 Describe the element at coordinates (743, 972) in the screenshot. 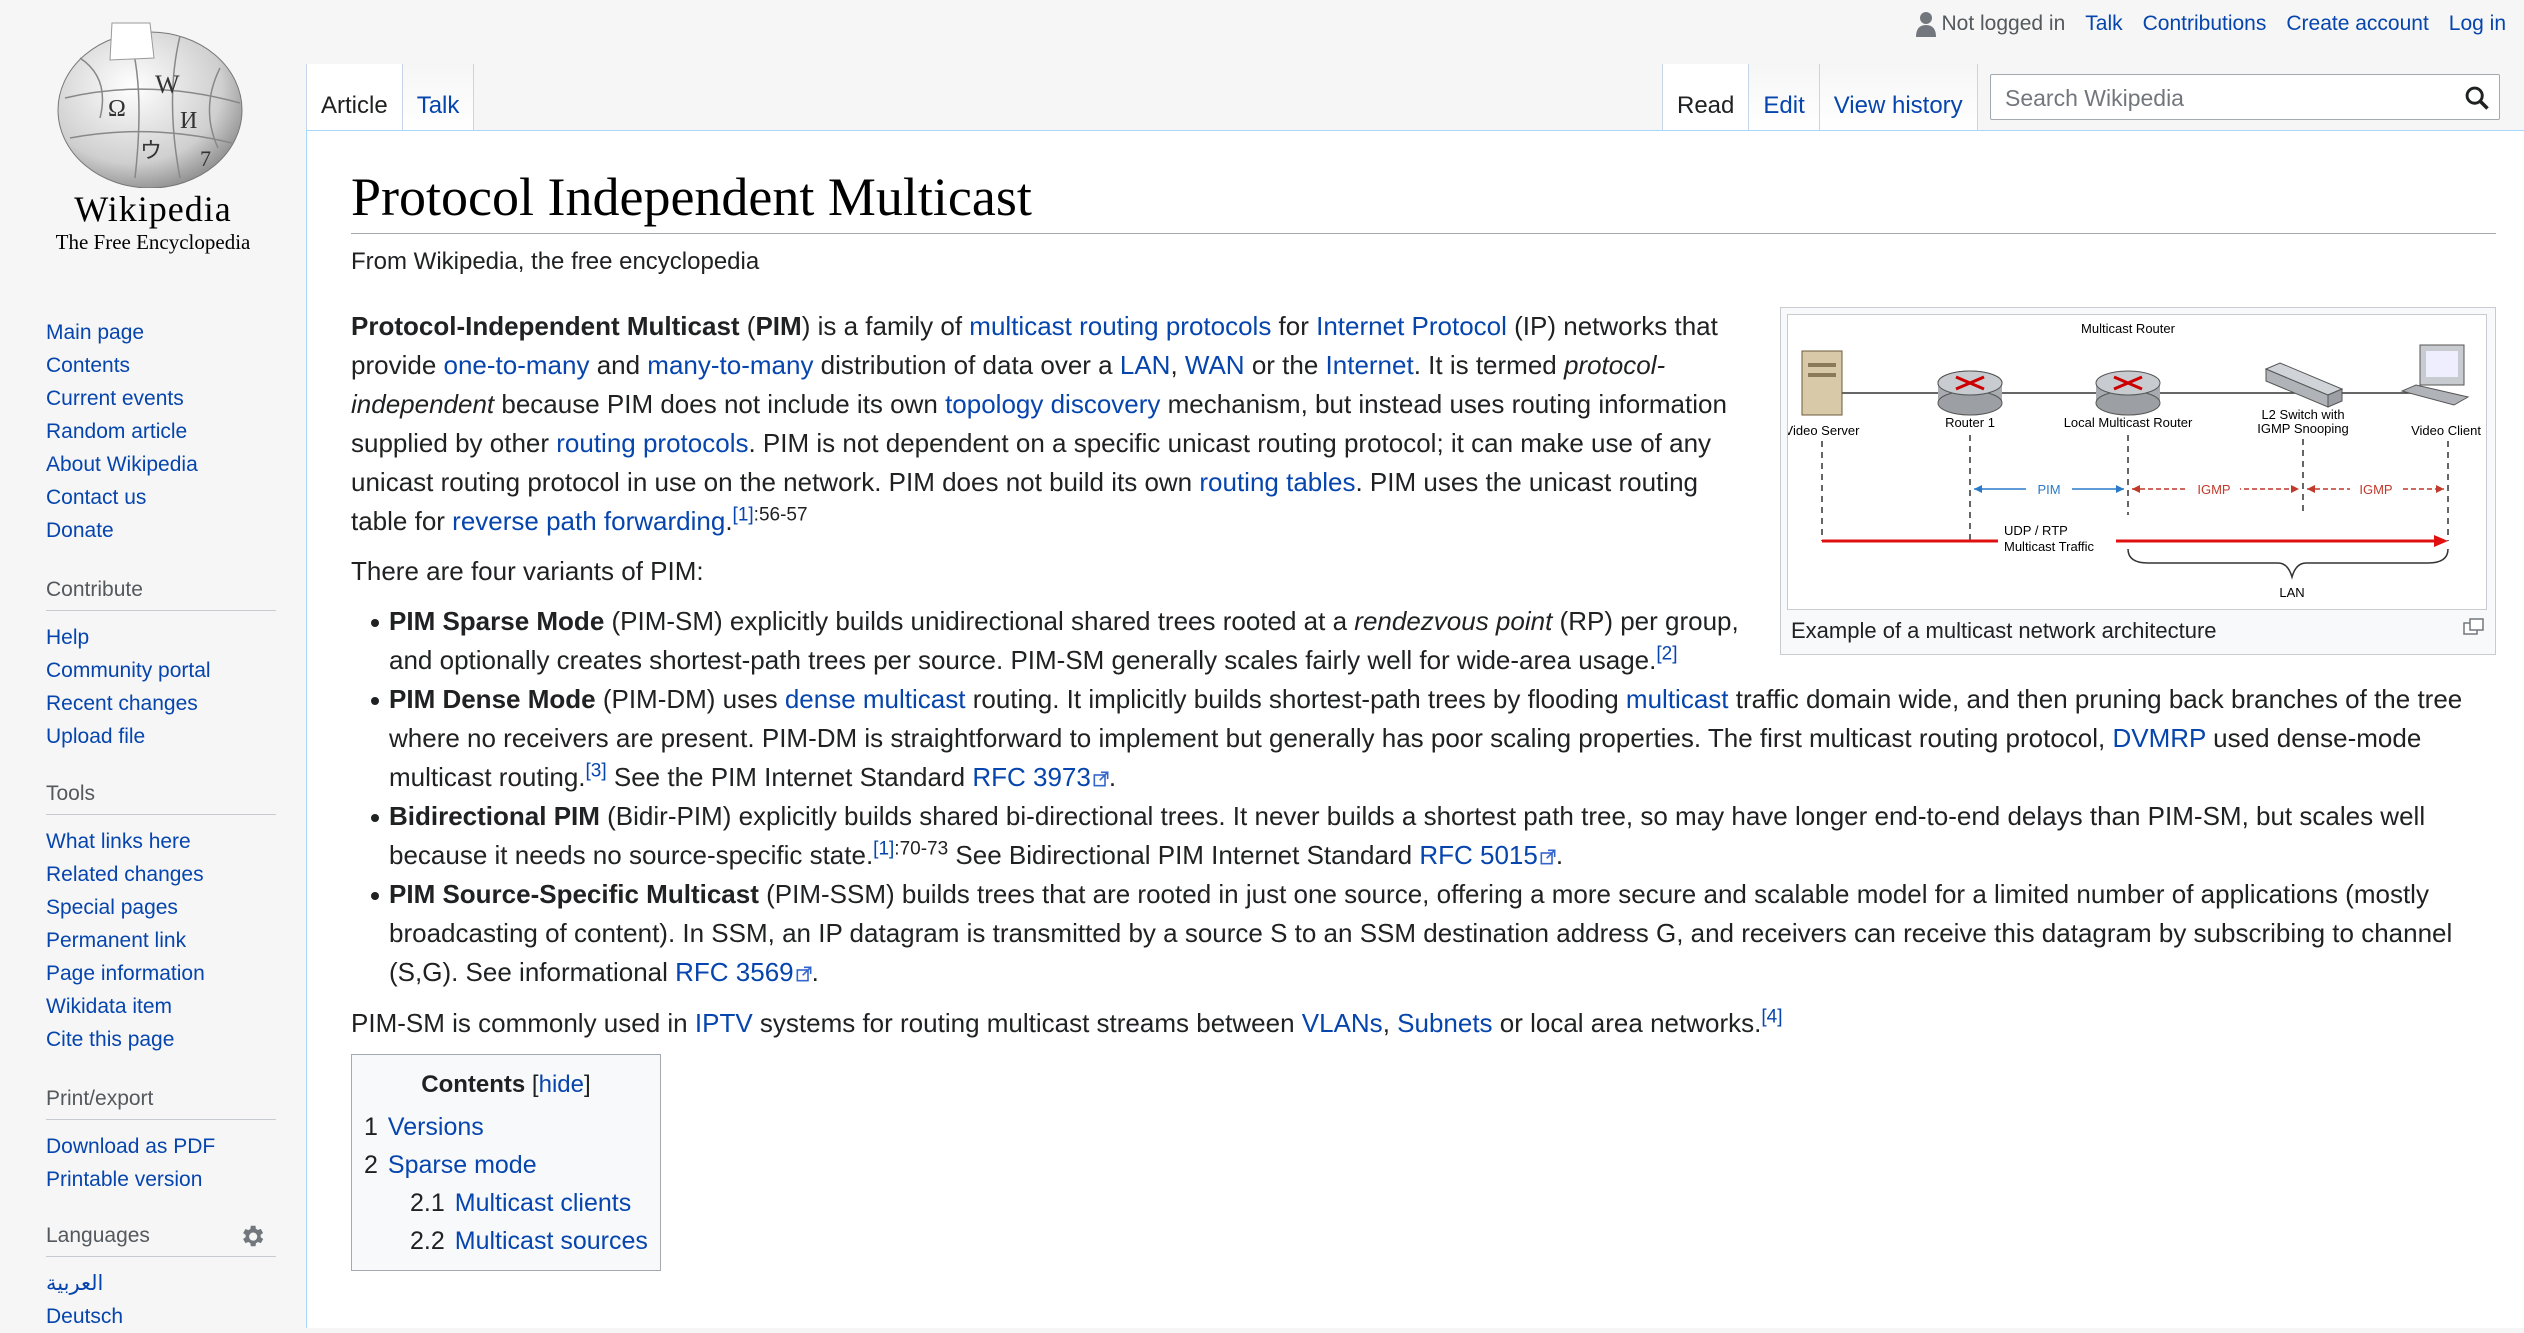

I see `link-rfc-3569: RFC 3569` at that location.